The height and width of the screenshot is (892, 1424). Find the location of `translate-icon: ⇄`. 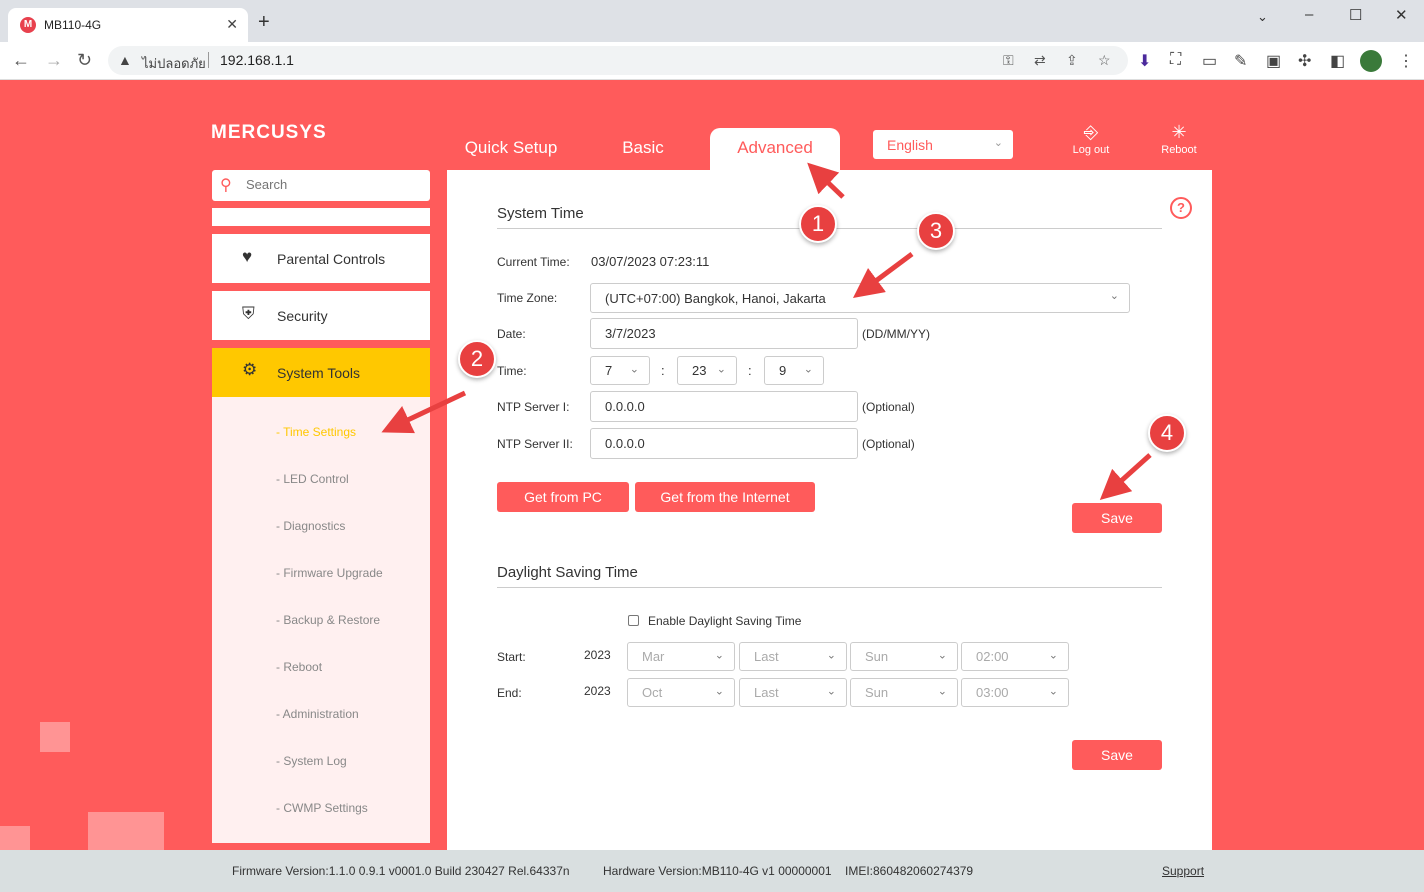

translate-icon: ⇄ is located at coordinates (1040, 60).